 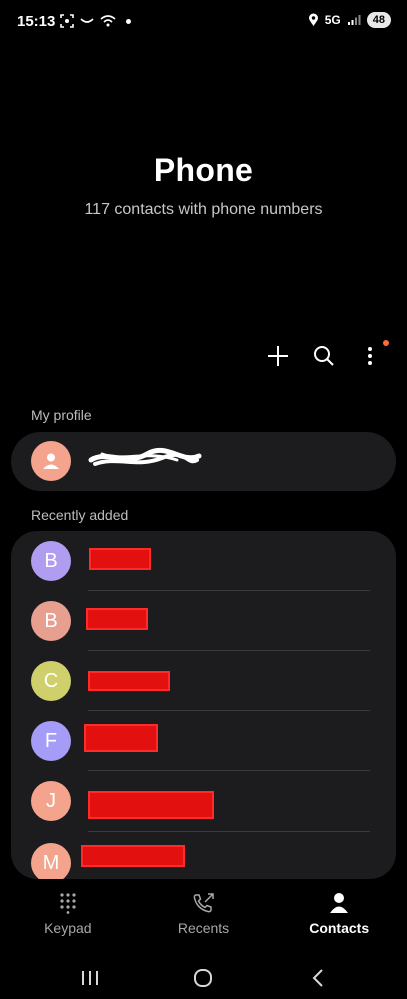 I want to click on keypad-icon, so click(x=68, y=903).